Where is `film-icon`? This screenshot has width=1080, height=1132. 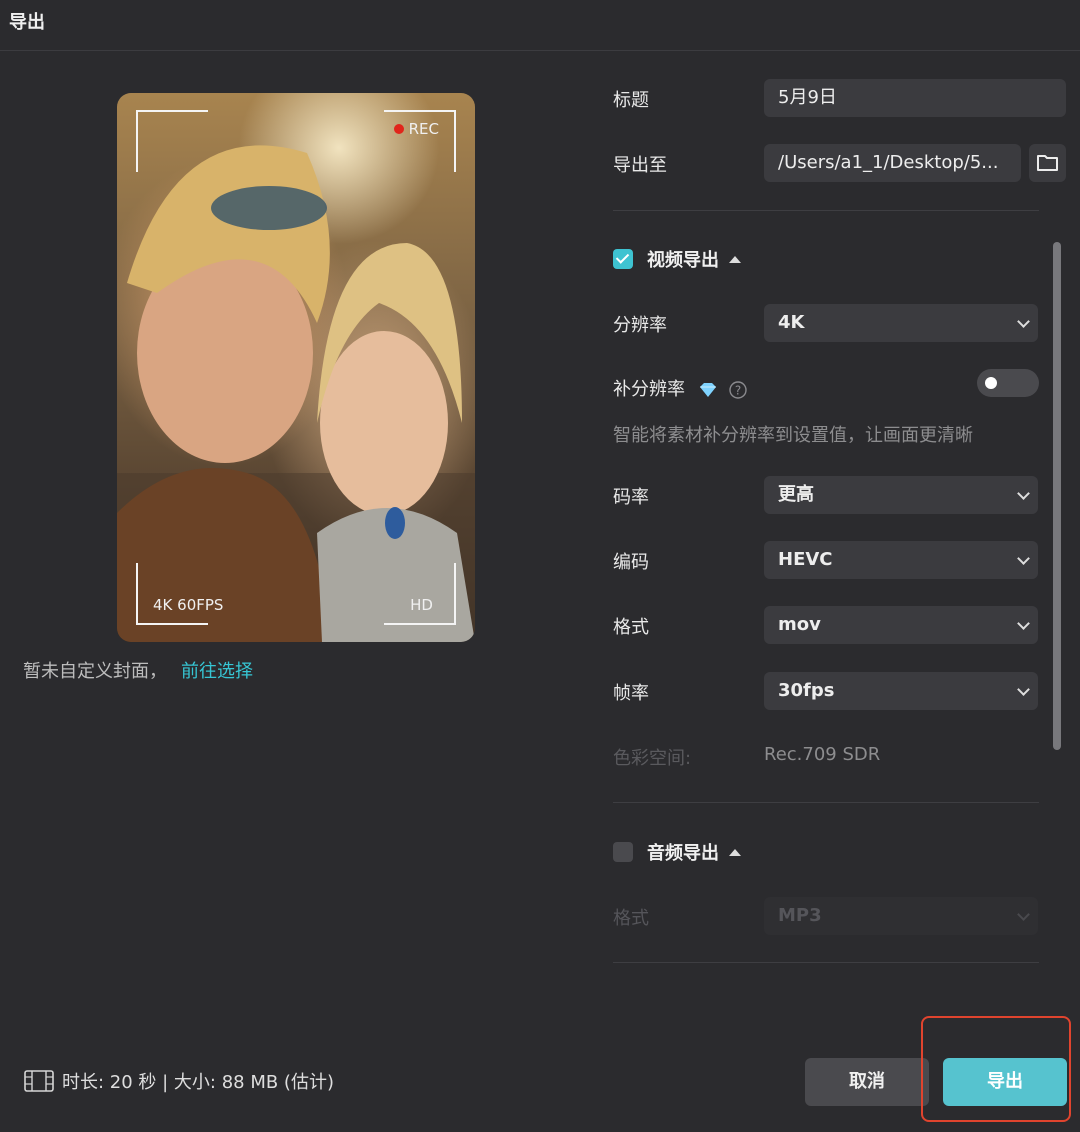 film-icon is located at coordinates (39, 1081).